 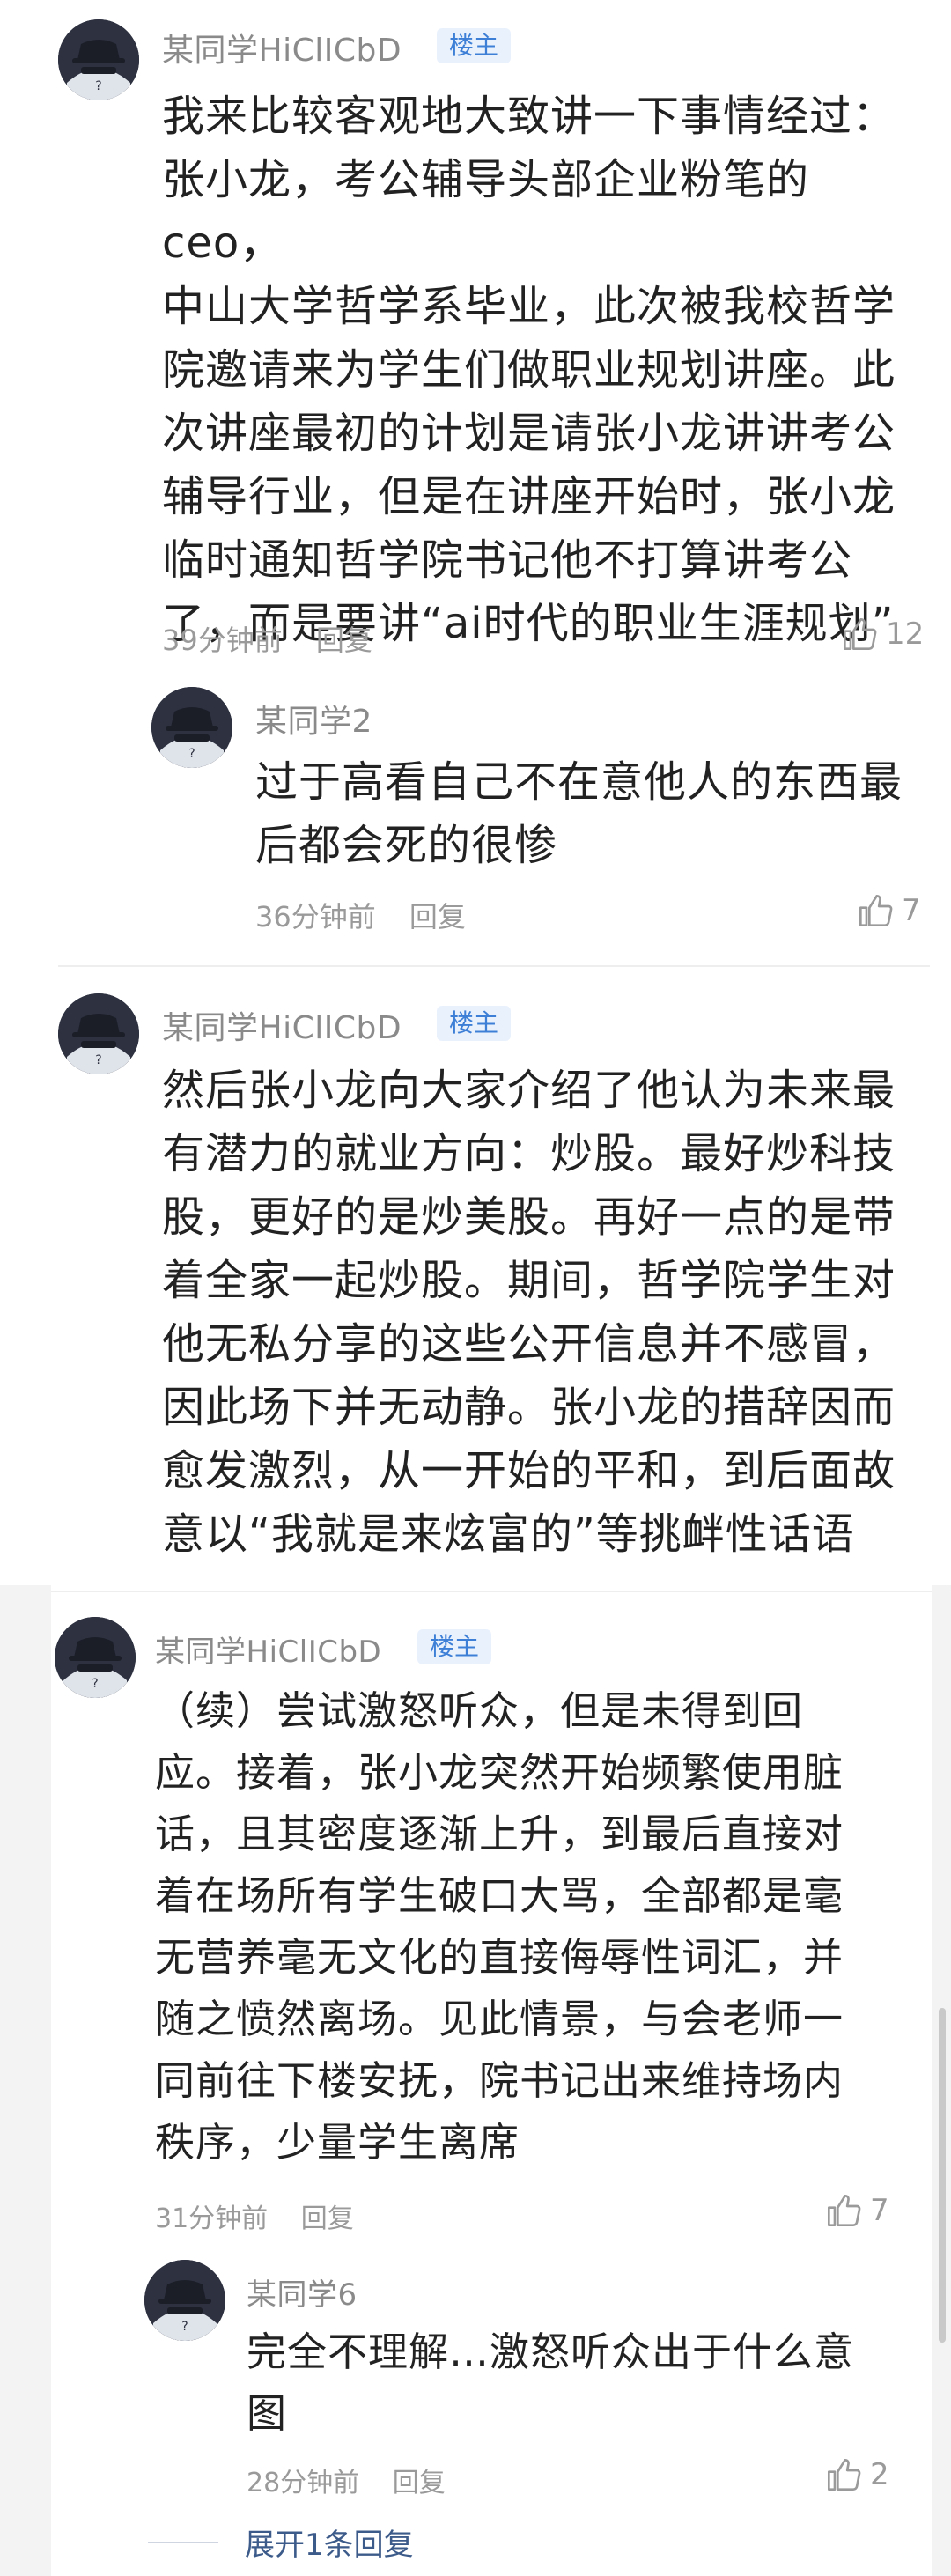 I want to click on comment-line: 中山大学哲学系毕业，此次被我校哲学, so click(x=529, y=306).